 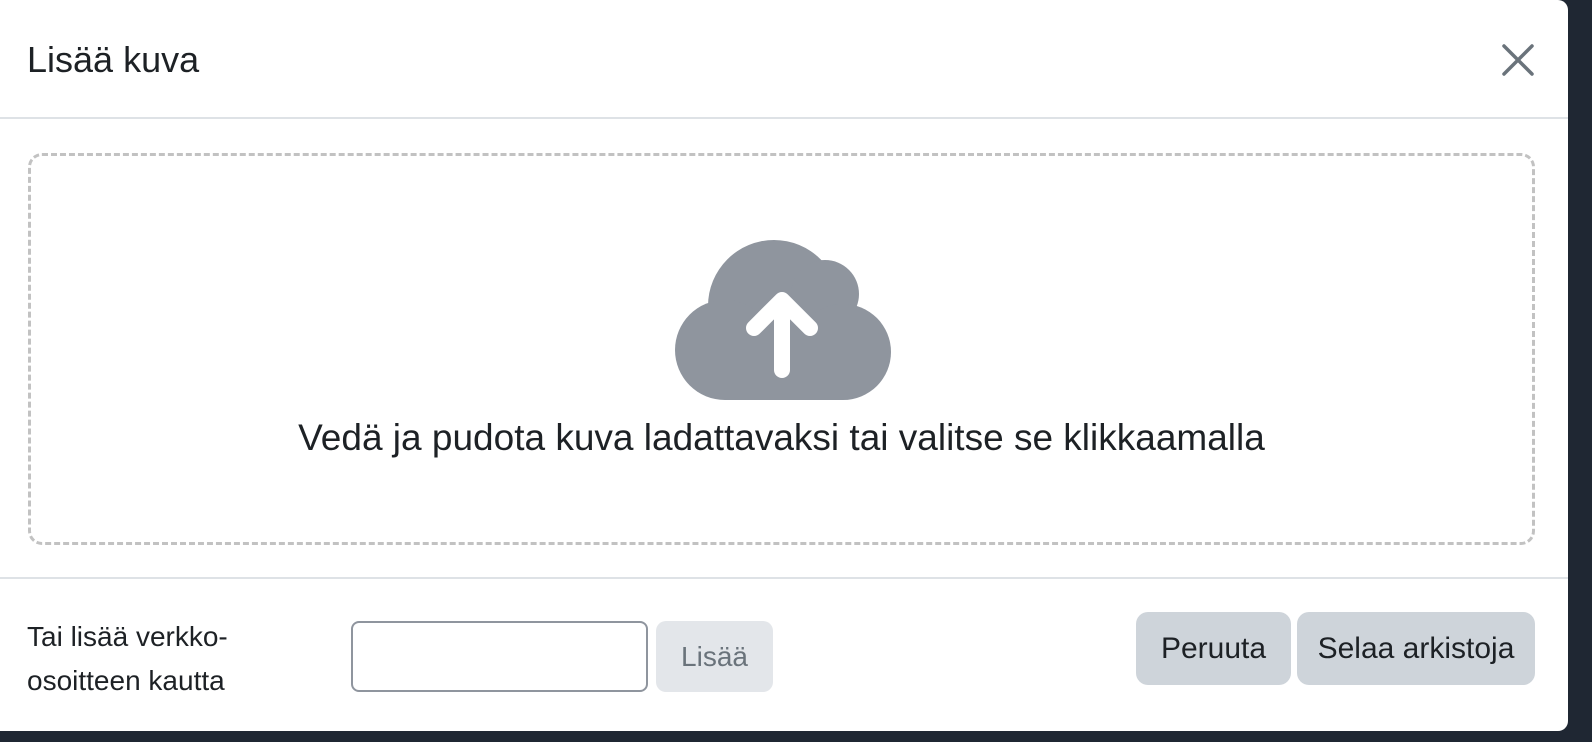 I want to click on close-icon, so click(x=1518, y=60).